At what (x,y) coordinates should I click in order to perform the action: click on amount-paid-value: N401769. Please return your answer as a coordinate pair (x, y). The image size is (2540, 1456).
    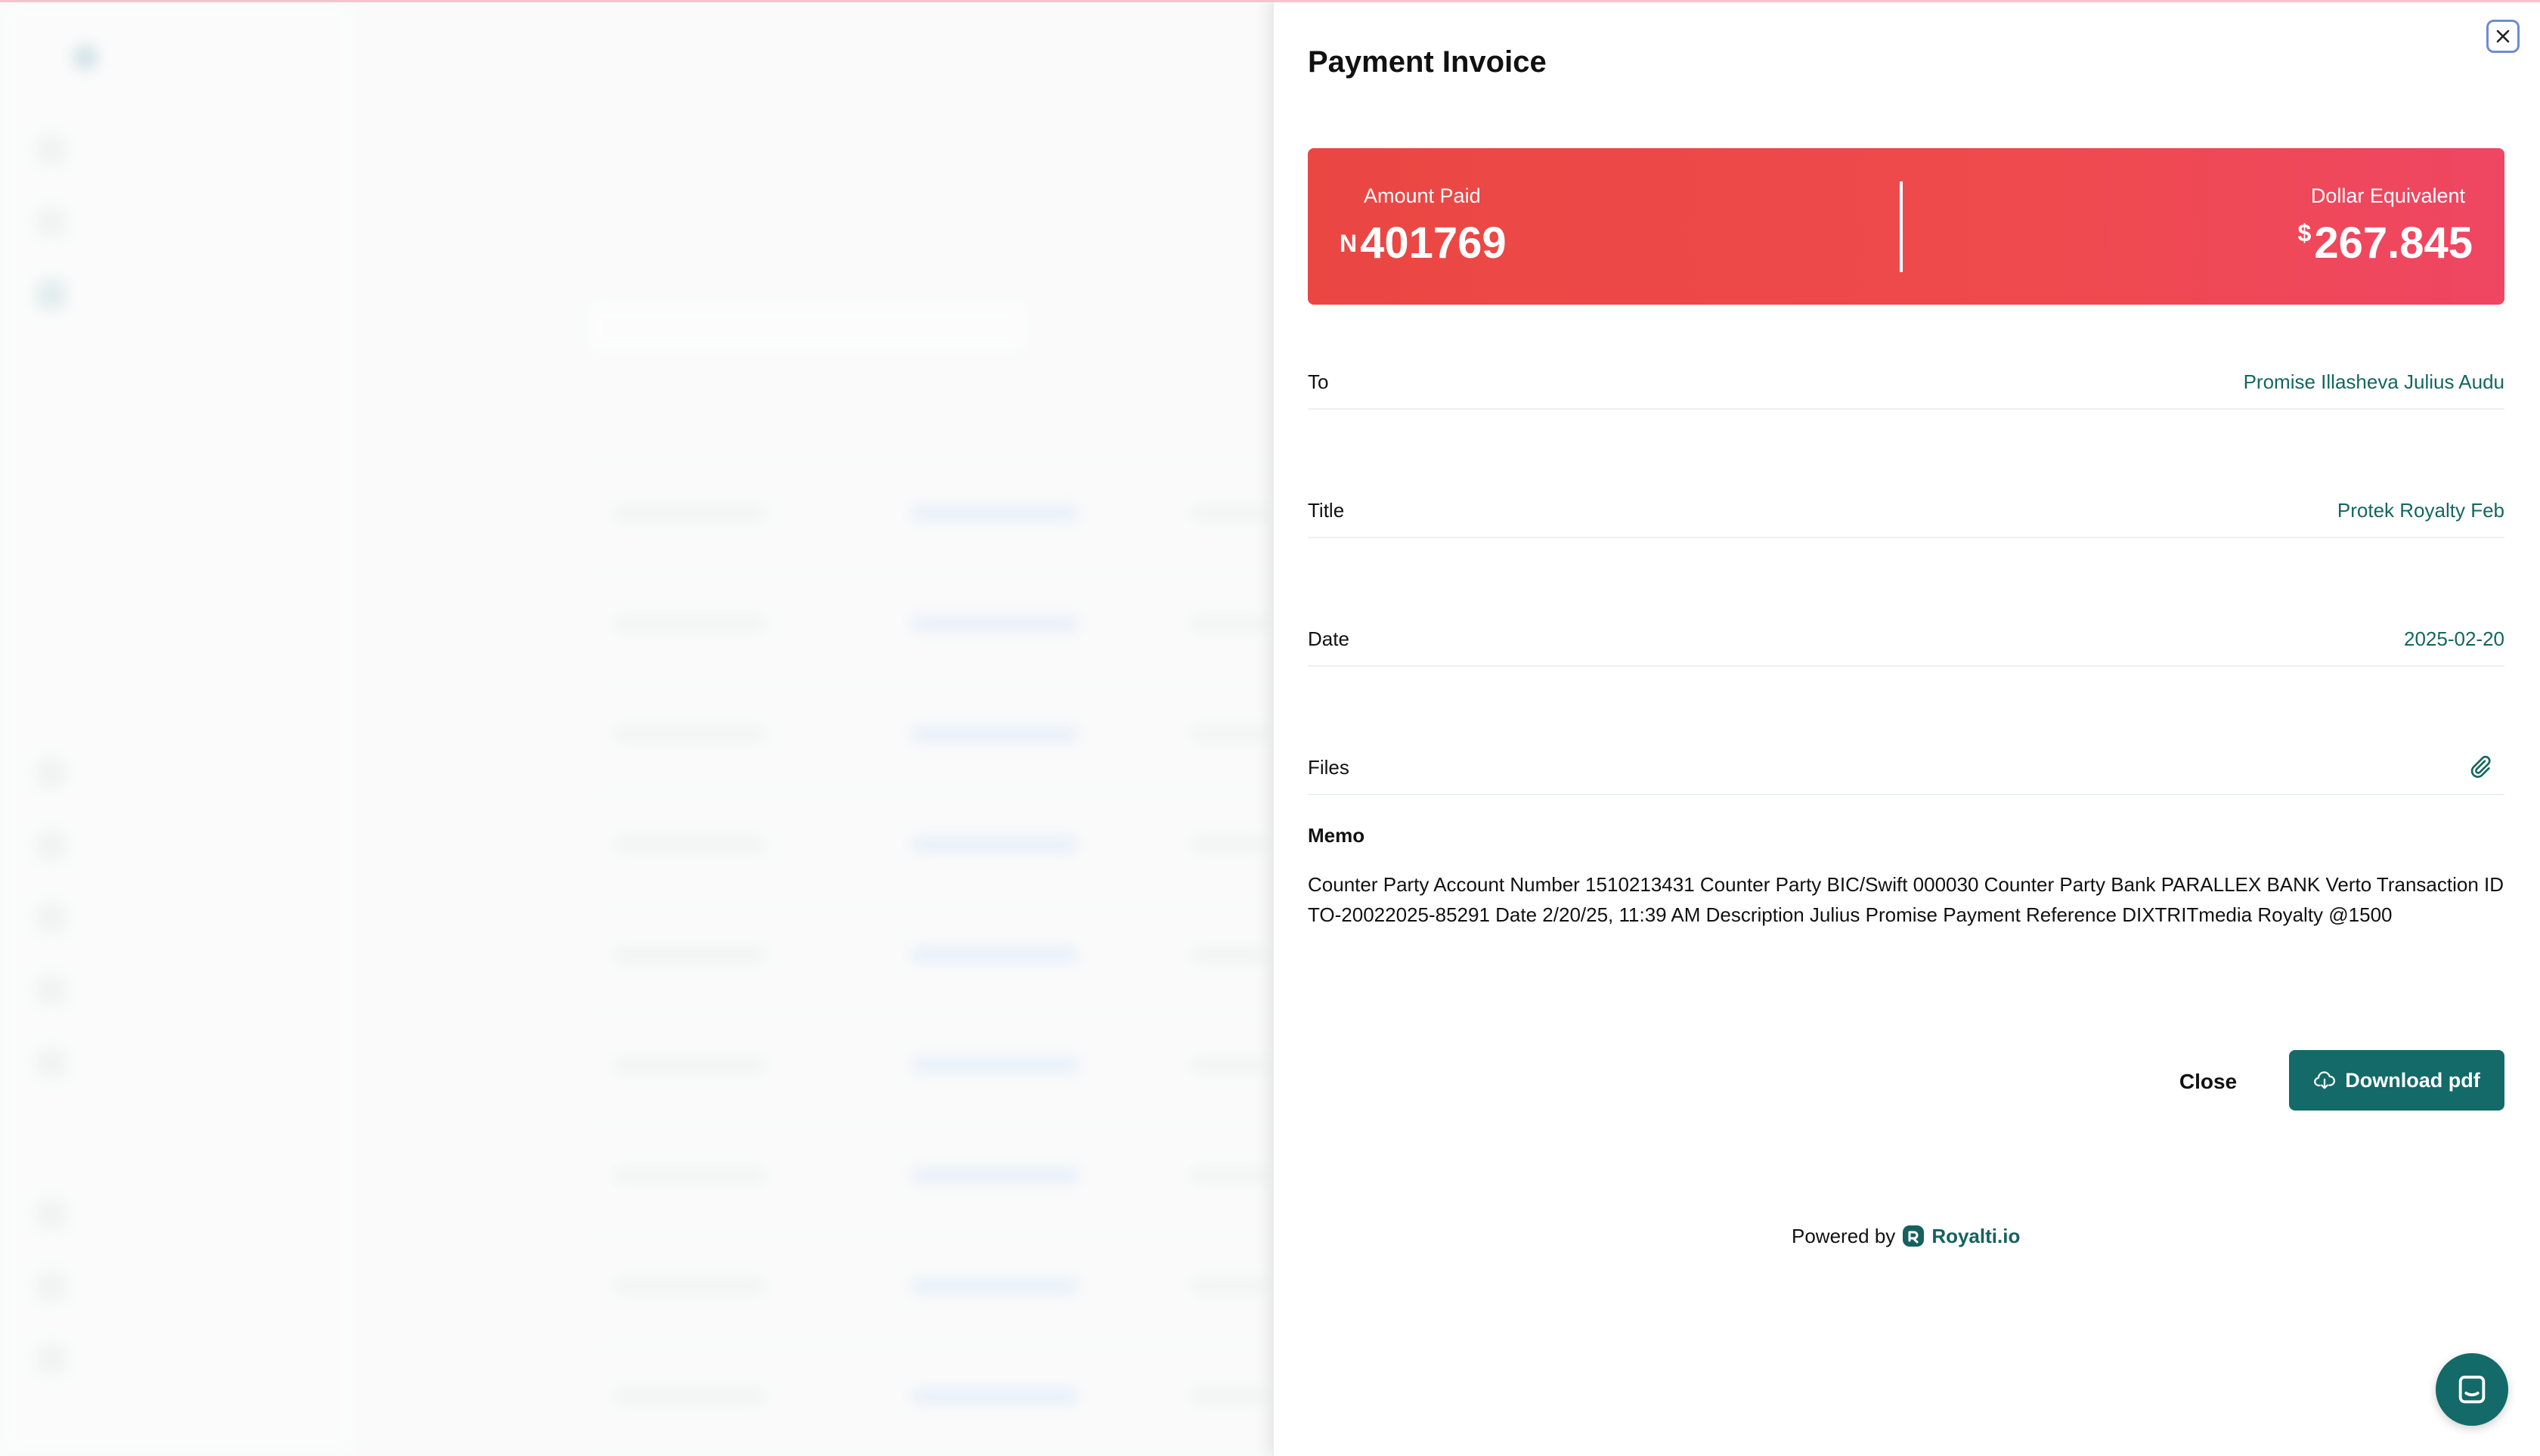
    Looking at the image, I should click on (1424, 243).